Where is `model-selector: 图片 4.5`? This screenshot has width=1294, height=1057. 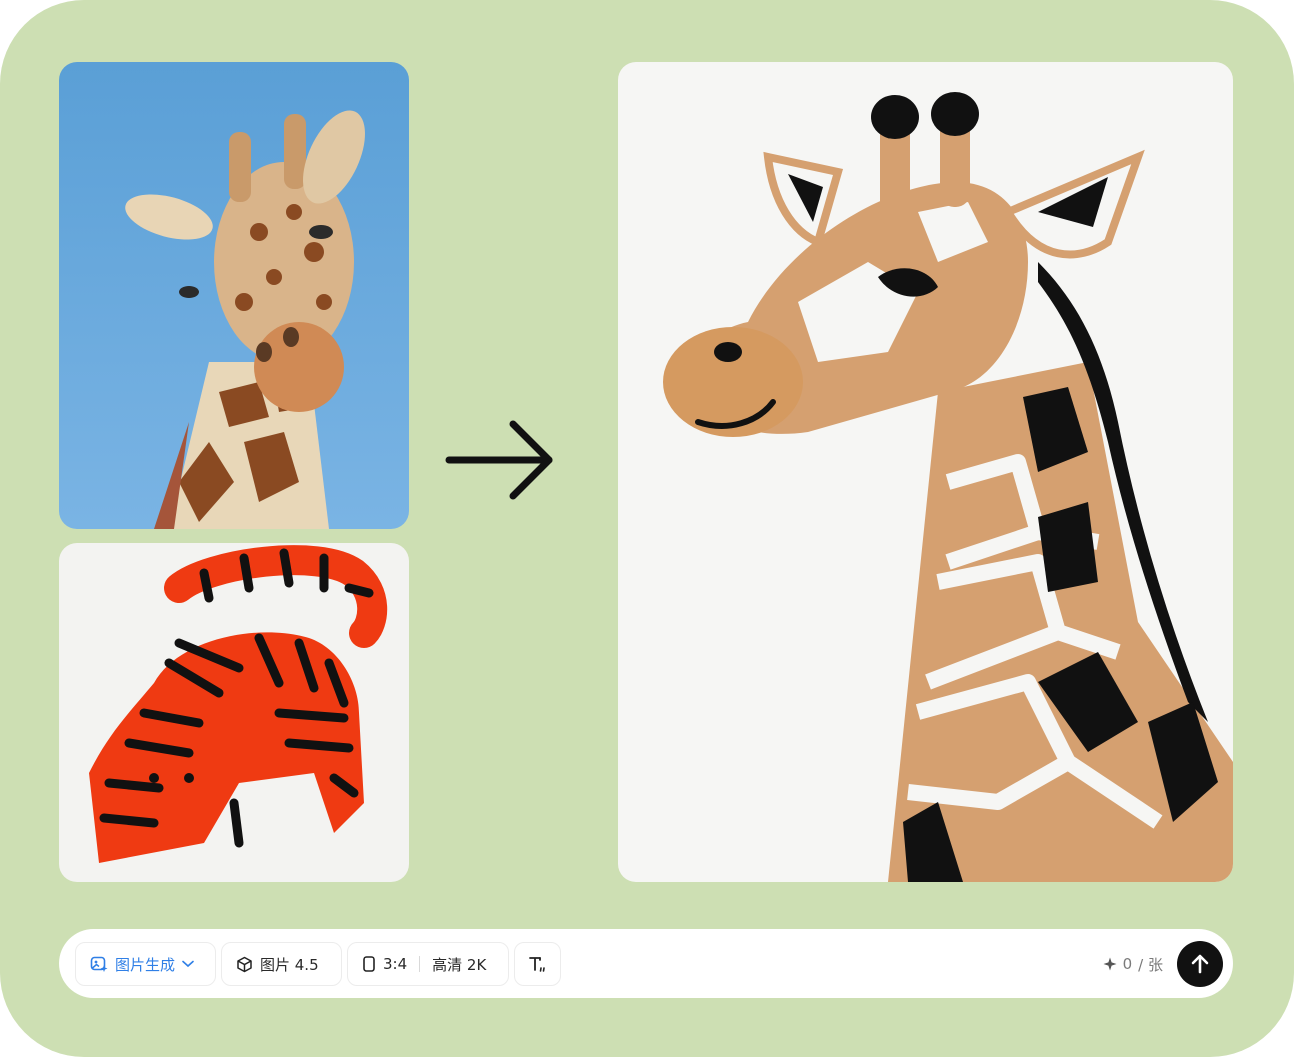 model-selector: 图片 4.5 is located at coordinates (281, 964).